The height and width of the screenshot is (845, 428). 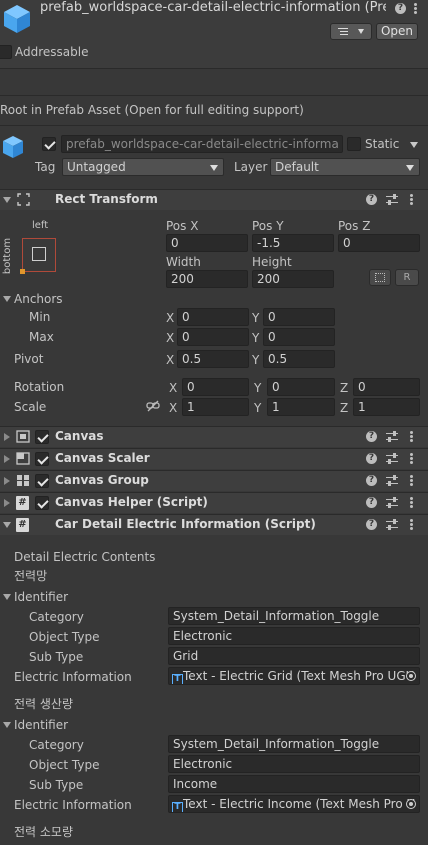 I want to click on rect-transform-icon, so click(x=23, y=199).